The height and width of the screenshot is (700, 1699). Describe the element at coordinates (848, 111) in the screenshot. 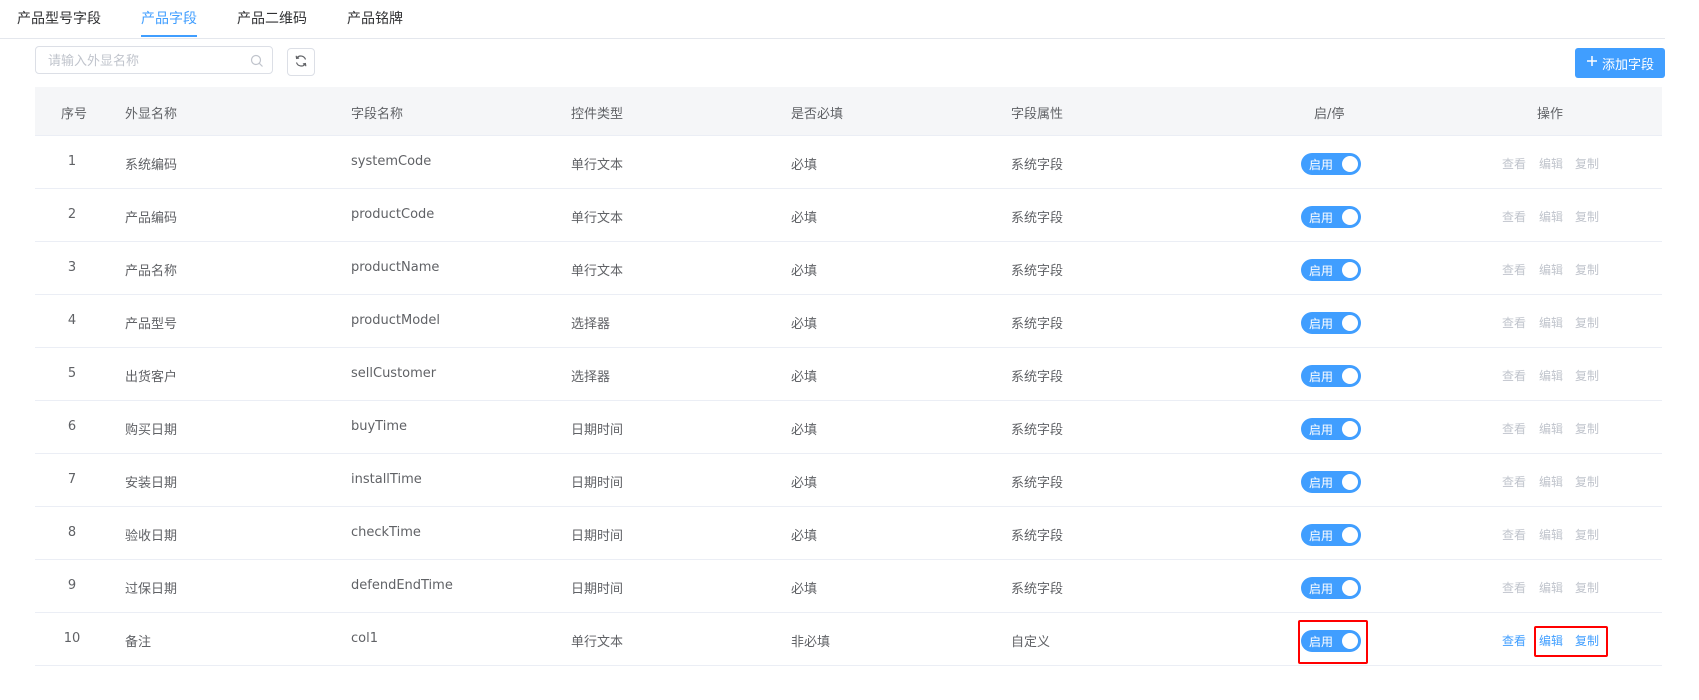

I see `table-header: 序号 外显名称 字段名称 控件类型 是否必填 字段属性 启/停 操作` at that location.